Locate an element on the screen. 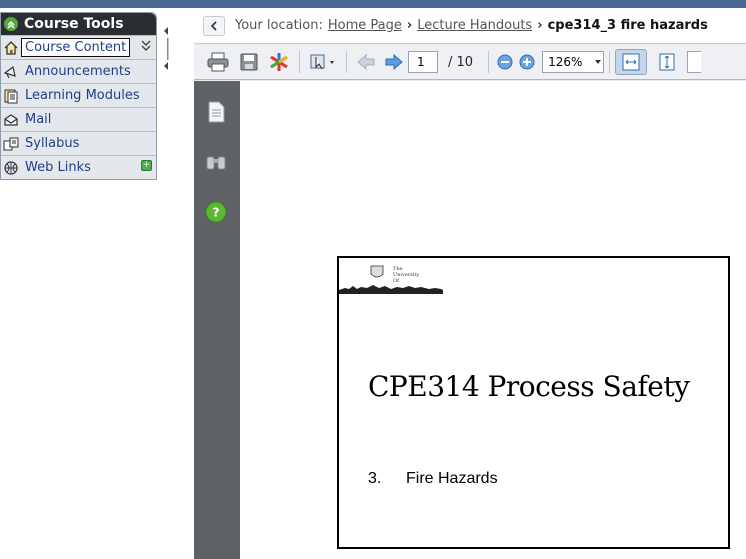  zoom-in-icon is located at coordinates (527, 62).